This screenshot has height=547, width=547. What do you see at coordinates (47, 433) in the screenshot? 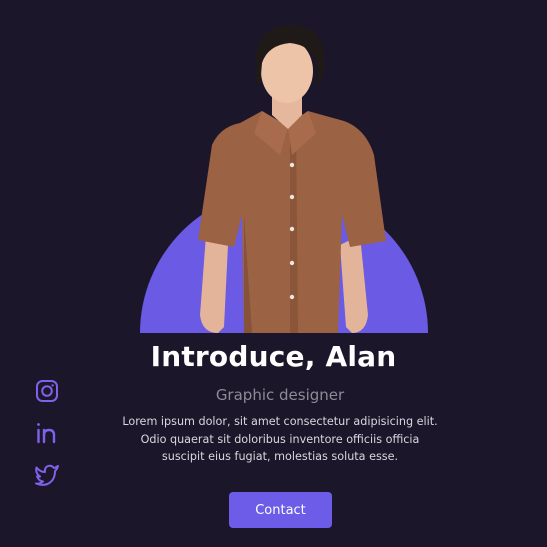
I see `linkedin-icon` at bounding box center [47, 433].